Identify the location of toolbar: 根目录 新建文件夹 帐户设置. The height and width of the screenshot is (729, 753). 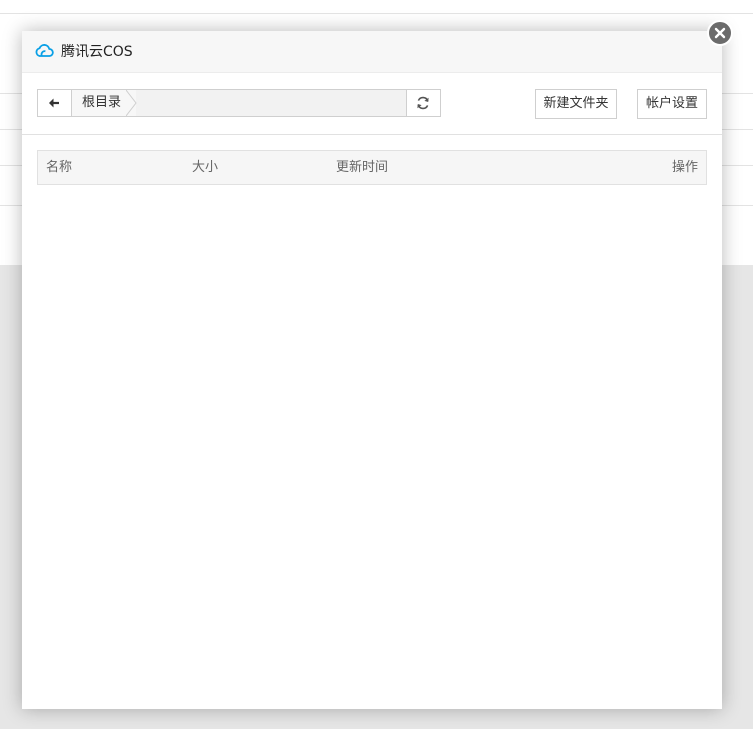
(372, 104).